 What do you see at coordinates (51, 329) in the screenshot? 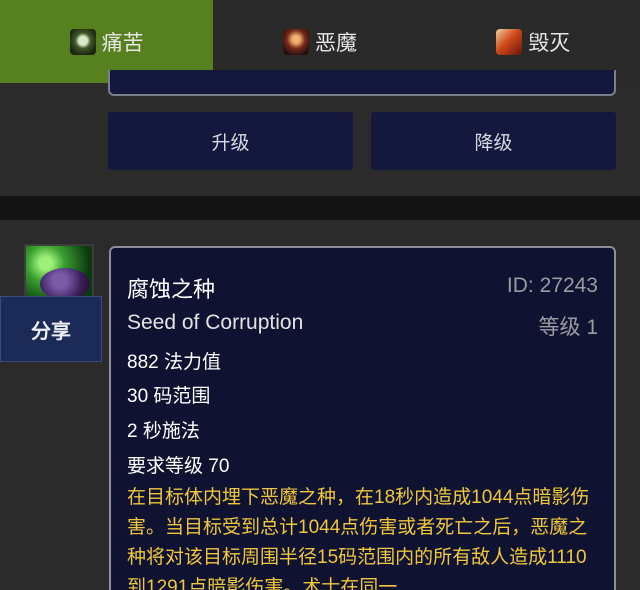
I see `share-button: 分享` at bounding box center [51, 329].